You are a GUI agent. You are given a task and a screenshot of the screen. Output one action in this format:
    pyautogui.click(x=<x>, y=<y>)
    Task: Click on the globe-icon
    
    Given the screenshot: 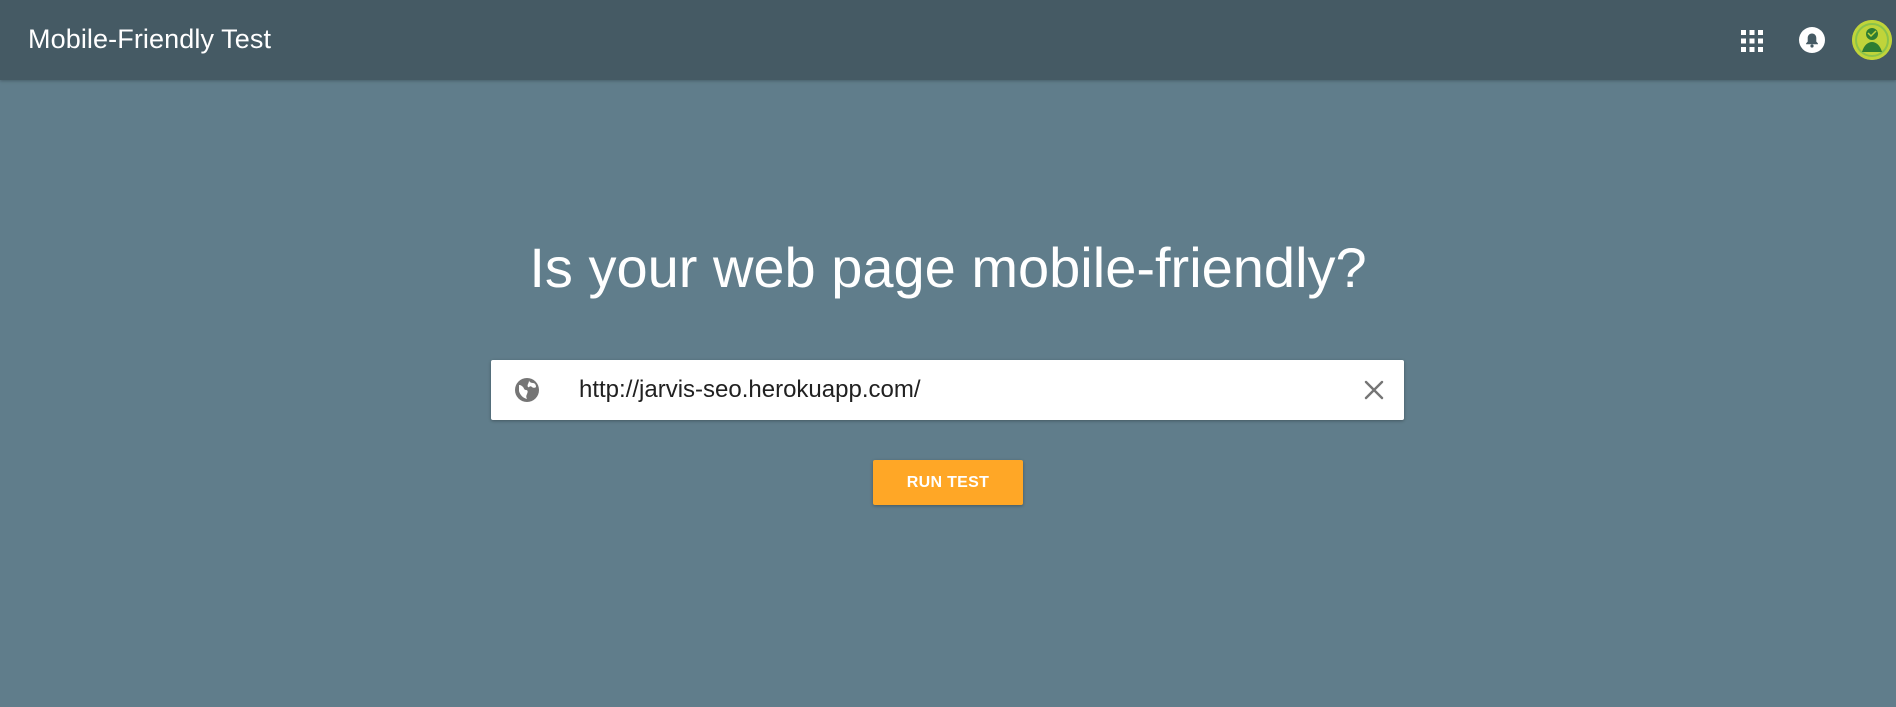 What is the action you would take?
    pyautogui.click(x=527, y=390)
    